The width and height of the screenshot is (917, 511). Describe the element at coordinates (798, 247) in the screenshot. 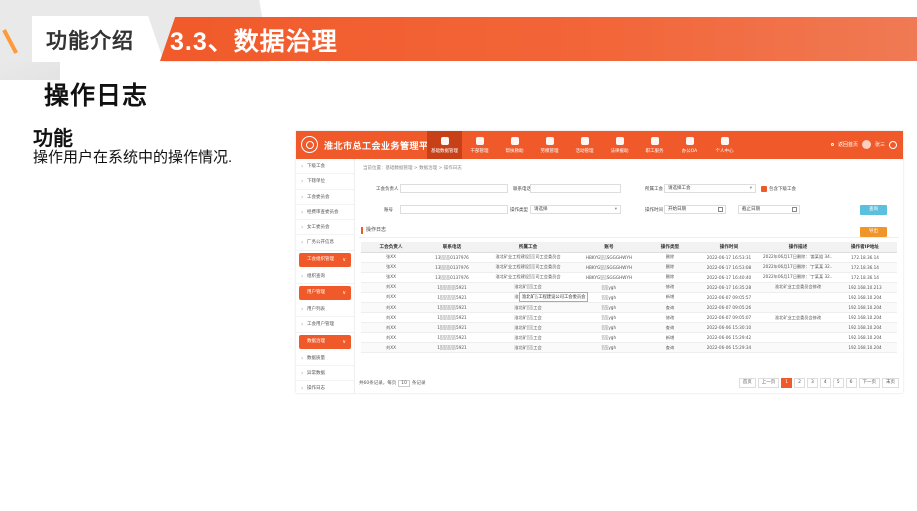

I see `column-header: 操作描述` at that location.